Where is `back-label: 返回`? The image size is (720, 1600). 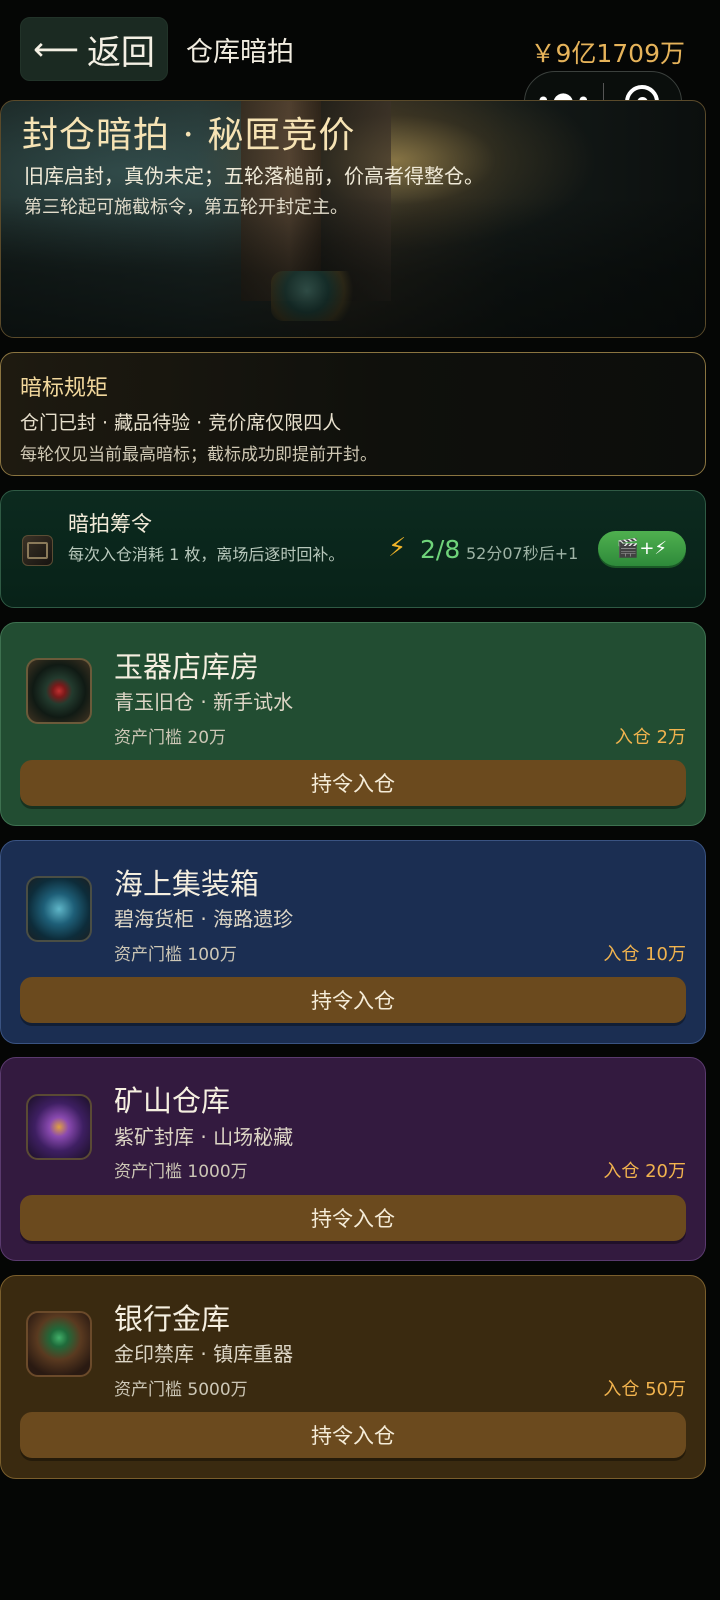 back-label: 返回 is located at coordinates (120, 52).